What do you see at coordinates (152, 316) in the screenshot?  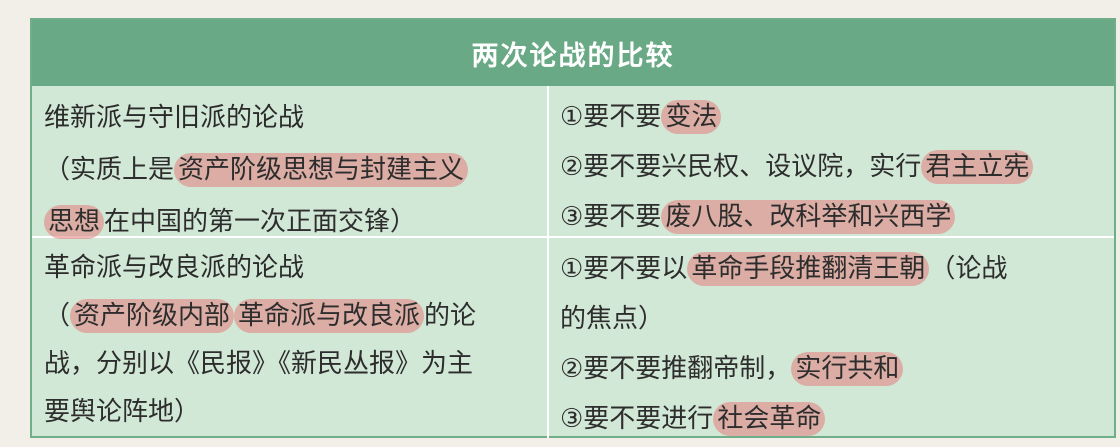 I see `row2-desc-highlight1: 资产阶级内部` at bounding box center [152, 316].